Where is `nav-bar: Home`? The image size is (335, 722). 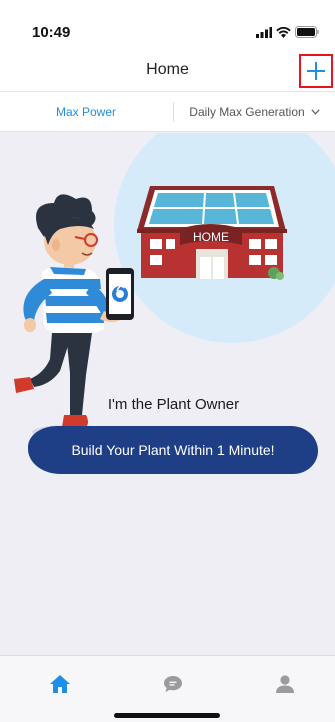 nav-bar: Home is located at coordinates (167, 72).